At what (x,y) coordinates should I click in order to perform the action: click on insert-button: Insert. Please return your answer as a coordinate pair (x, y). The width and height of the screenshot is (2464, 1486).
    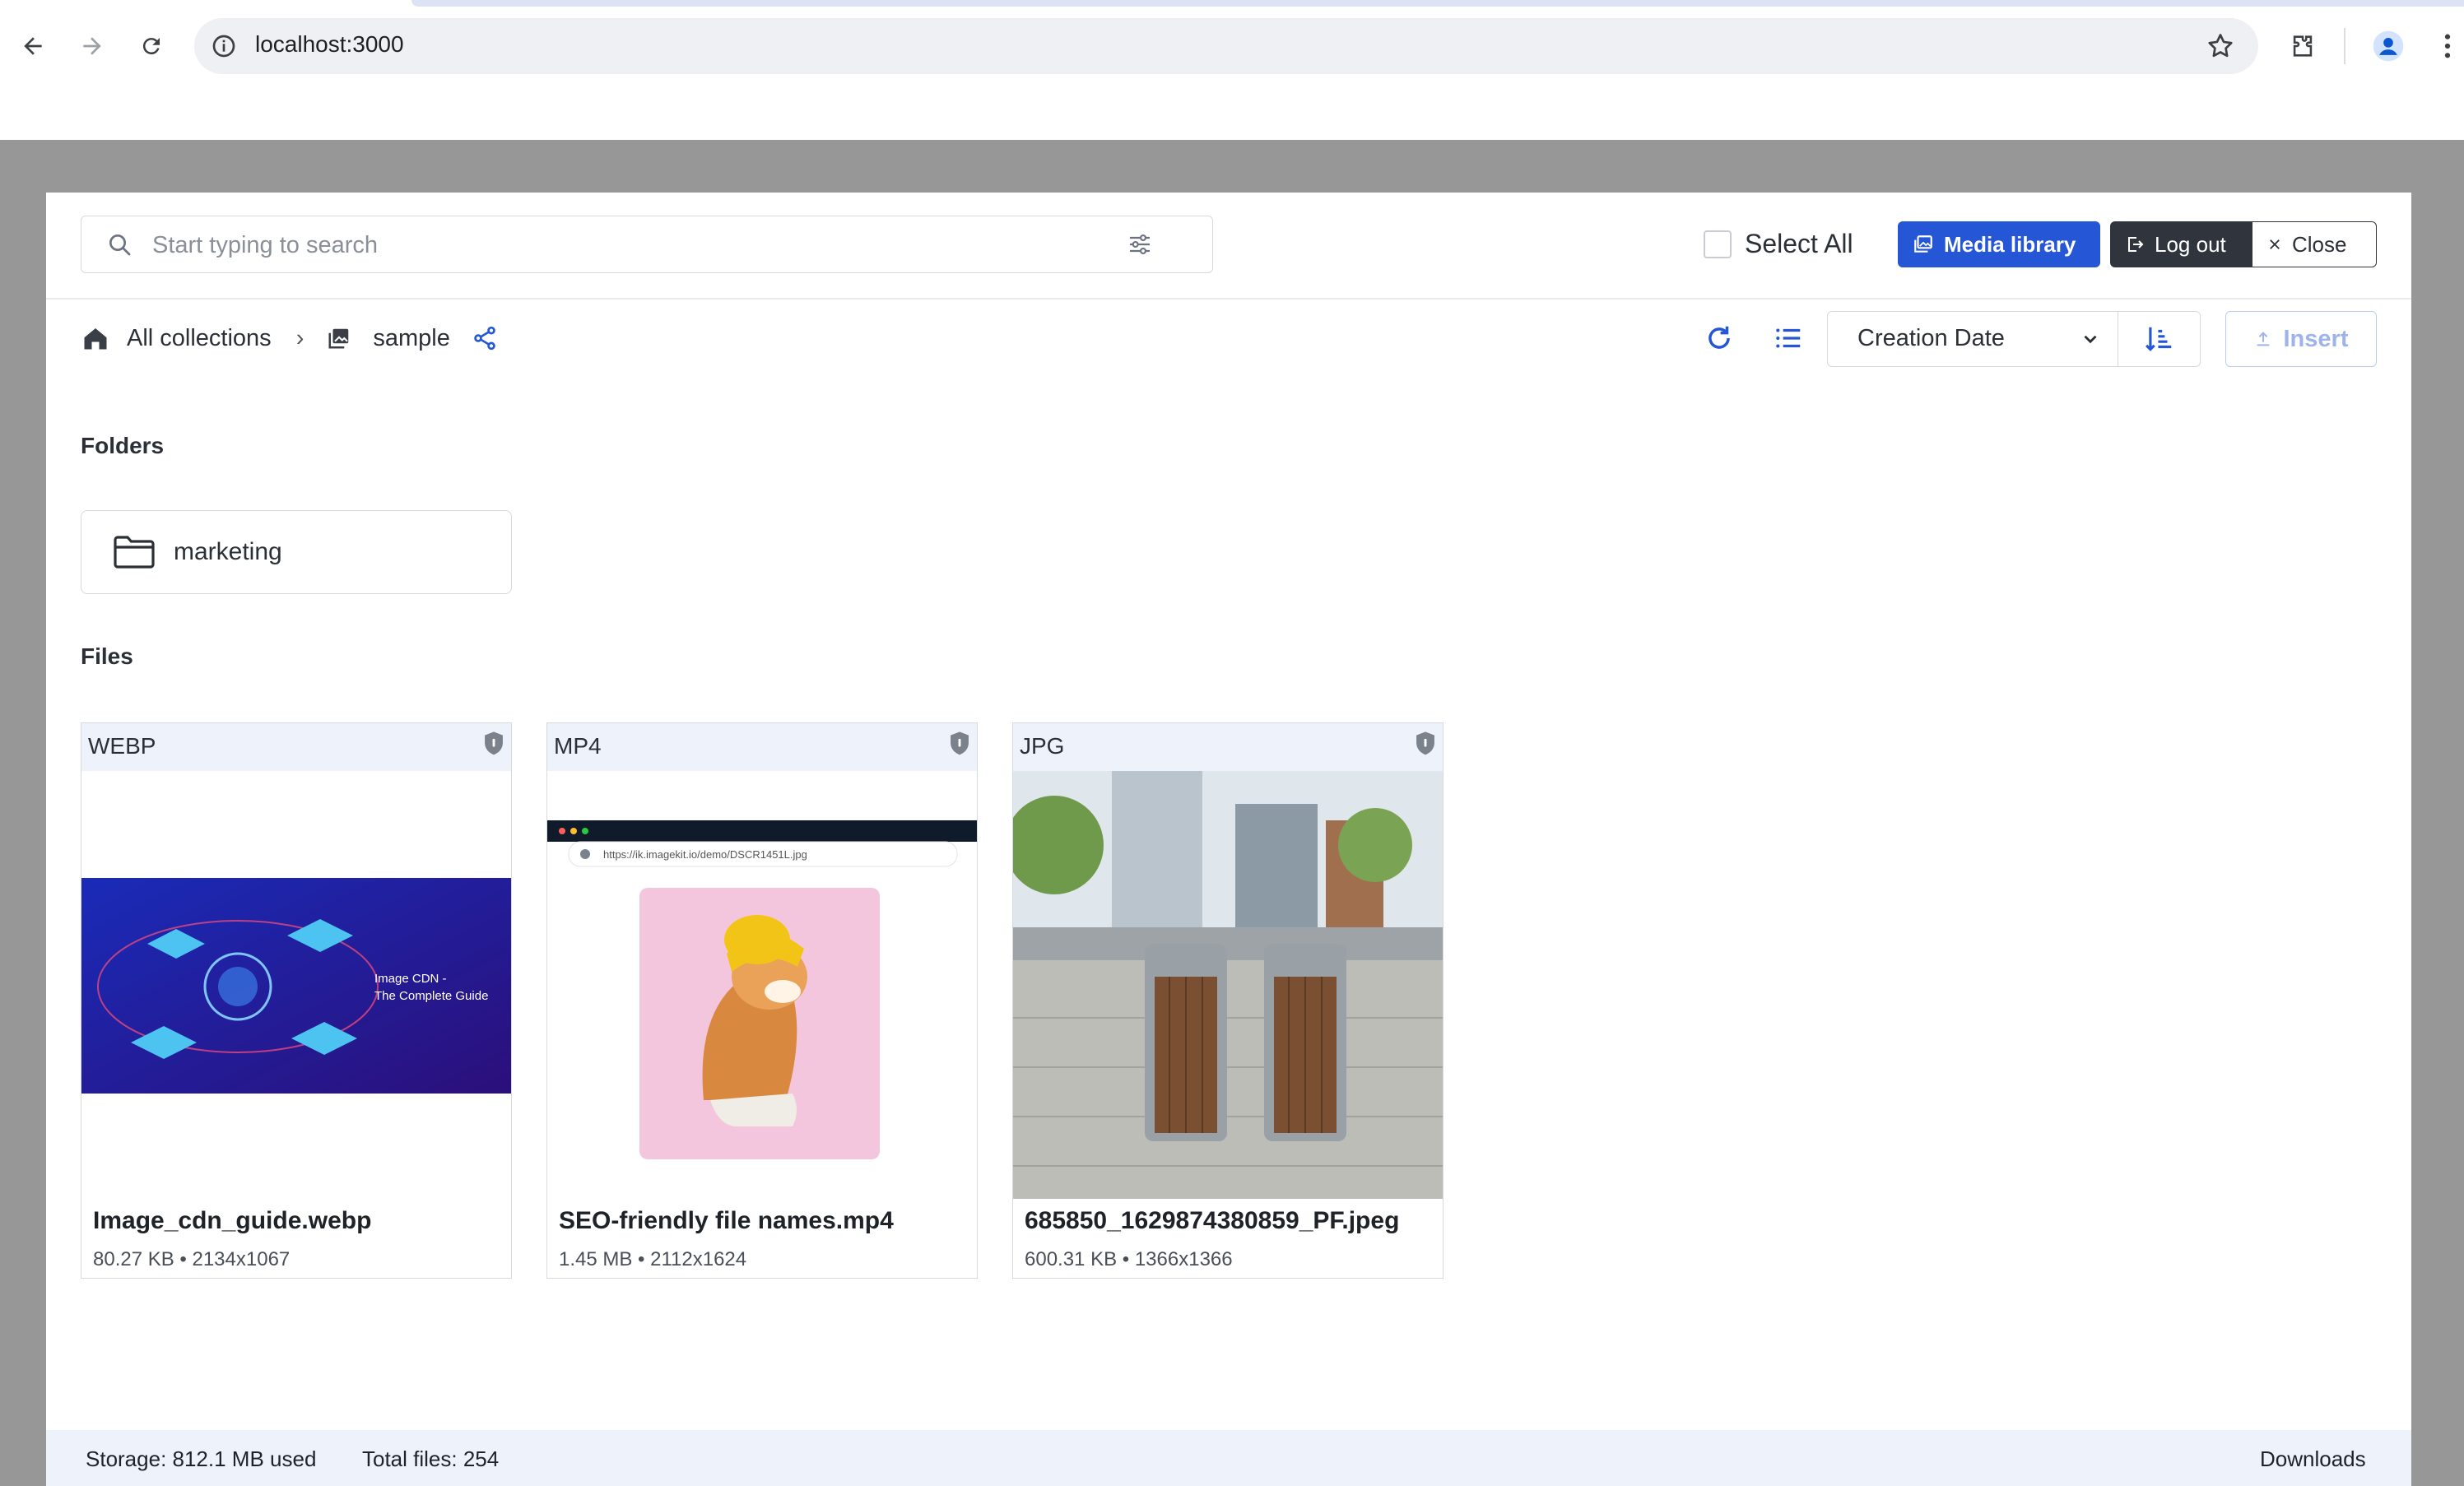
    Looking at the image, I should click on (2301, 339).